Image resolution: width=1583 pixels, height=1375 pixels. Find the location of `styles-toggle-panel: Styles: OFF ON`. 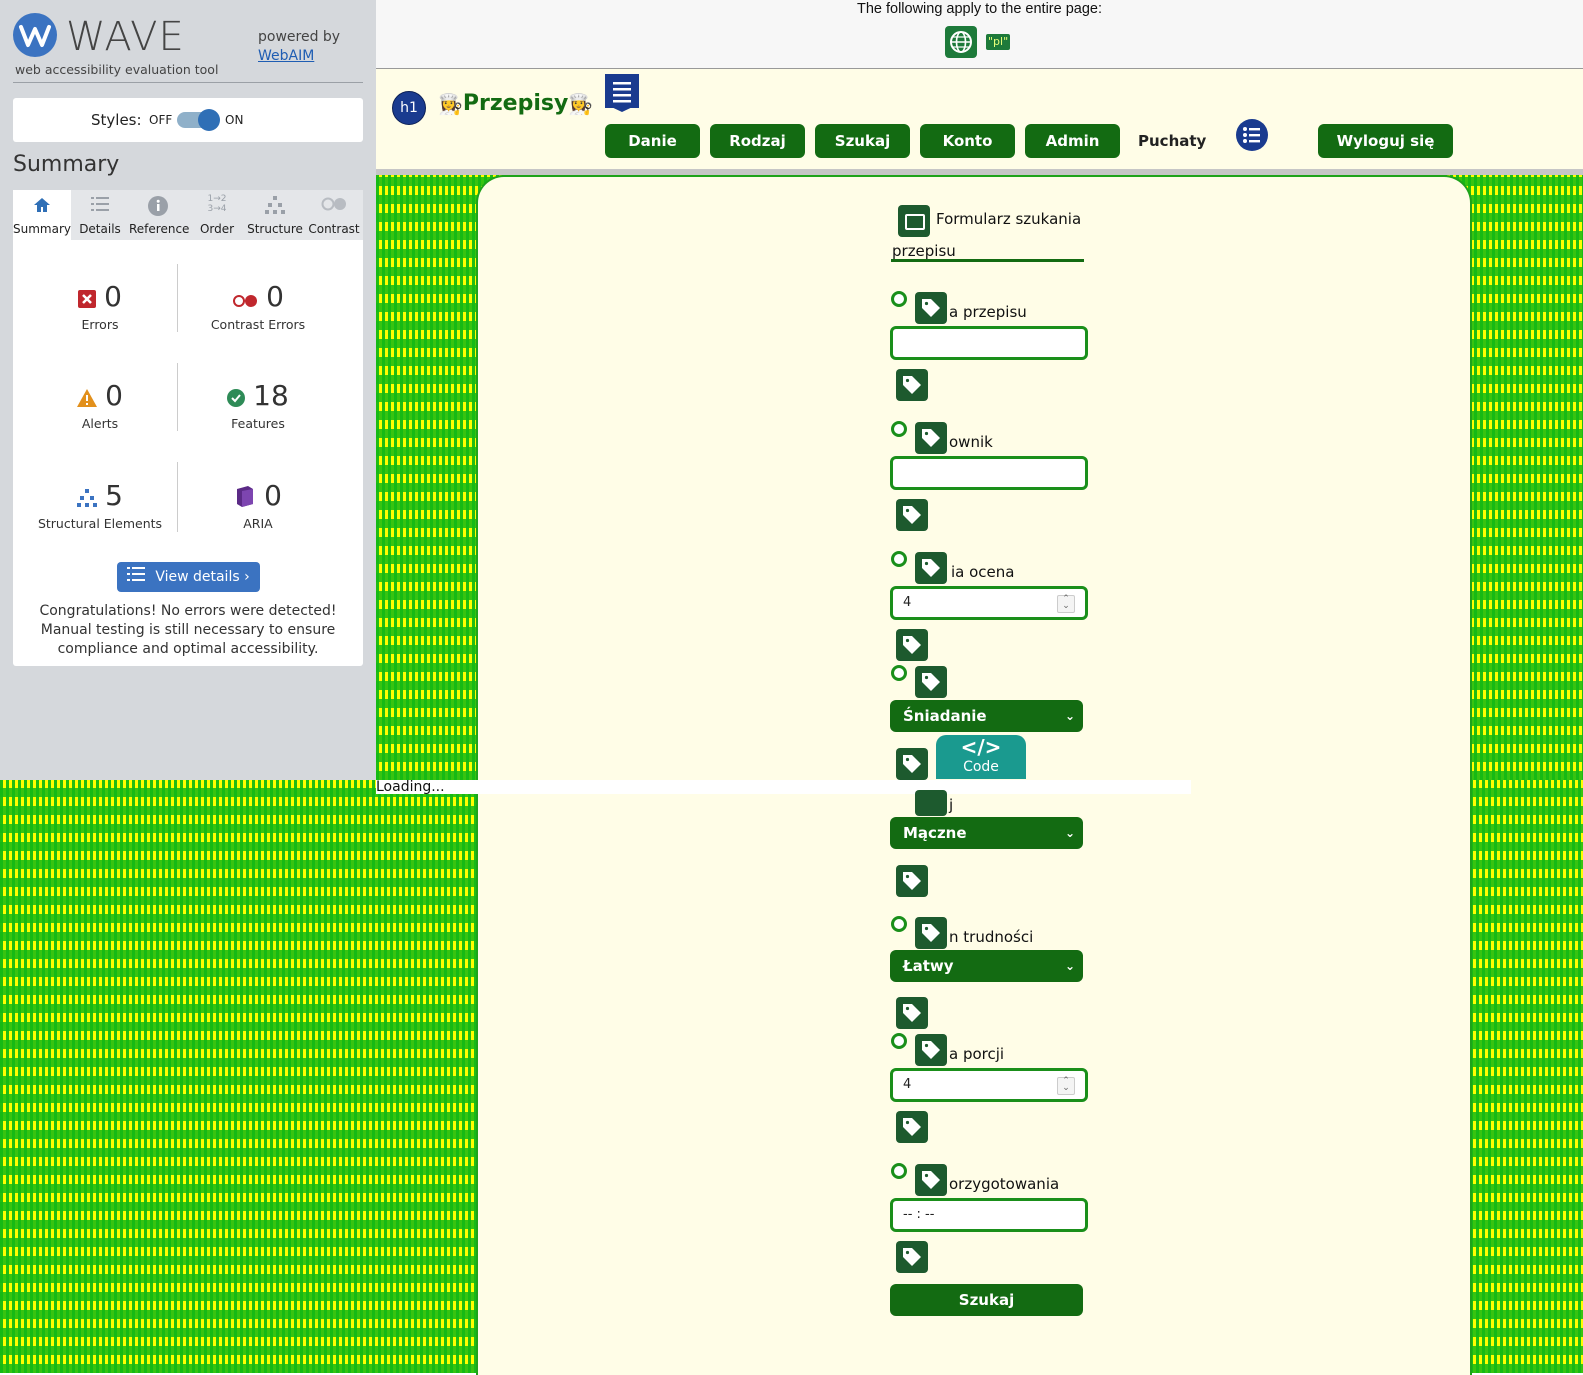

styles-toggle-panel: Styles: OFF ON is located at coordinates (188, 120).